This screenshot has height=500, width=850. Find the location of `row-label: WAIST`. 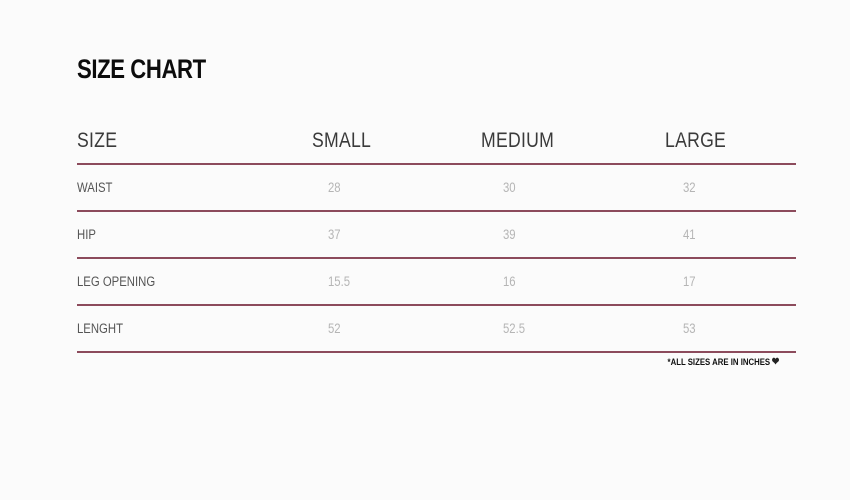

row-label: WAIST is located at coordinates (95, 187).